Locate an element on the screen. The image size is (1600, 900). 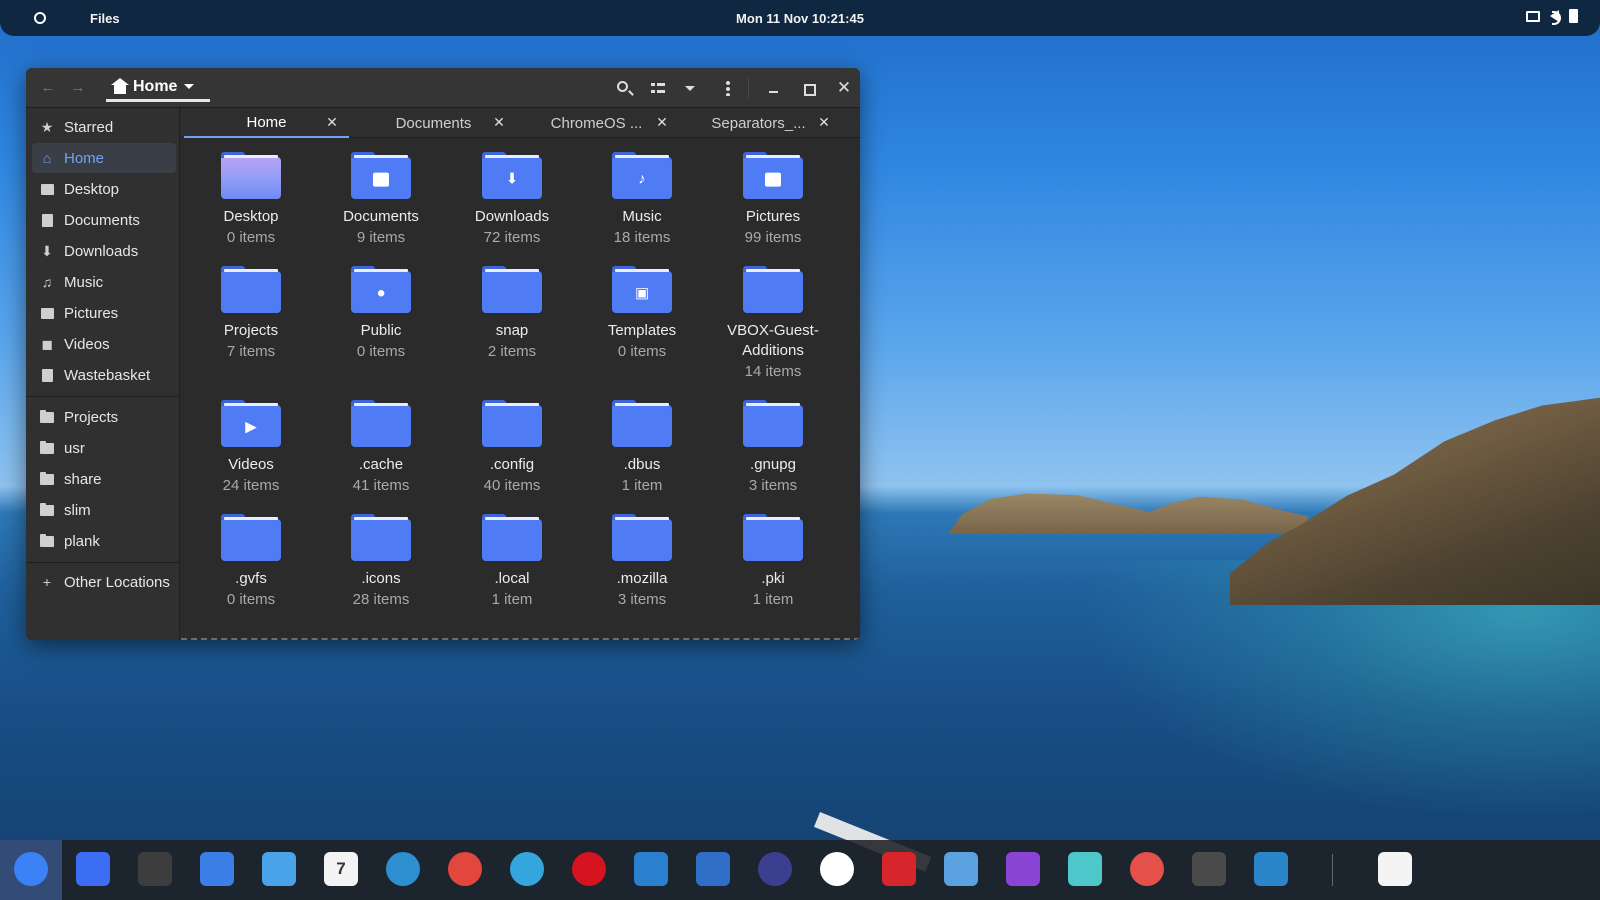
file-item-dbus: .dbus 1 item is located at coordinates (642, 447).